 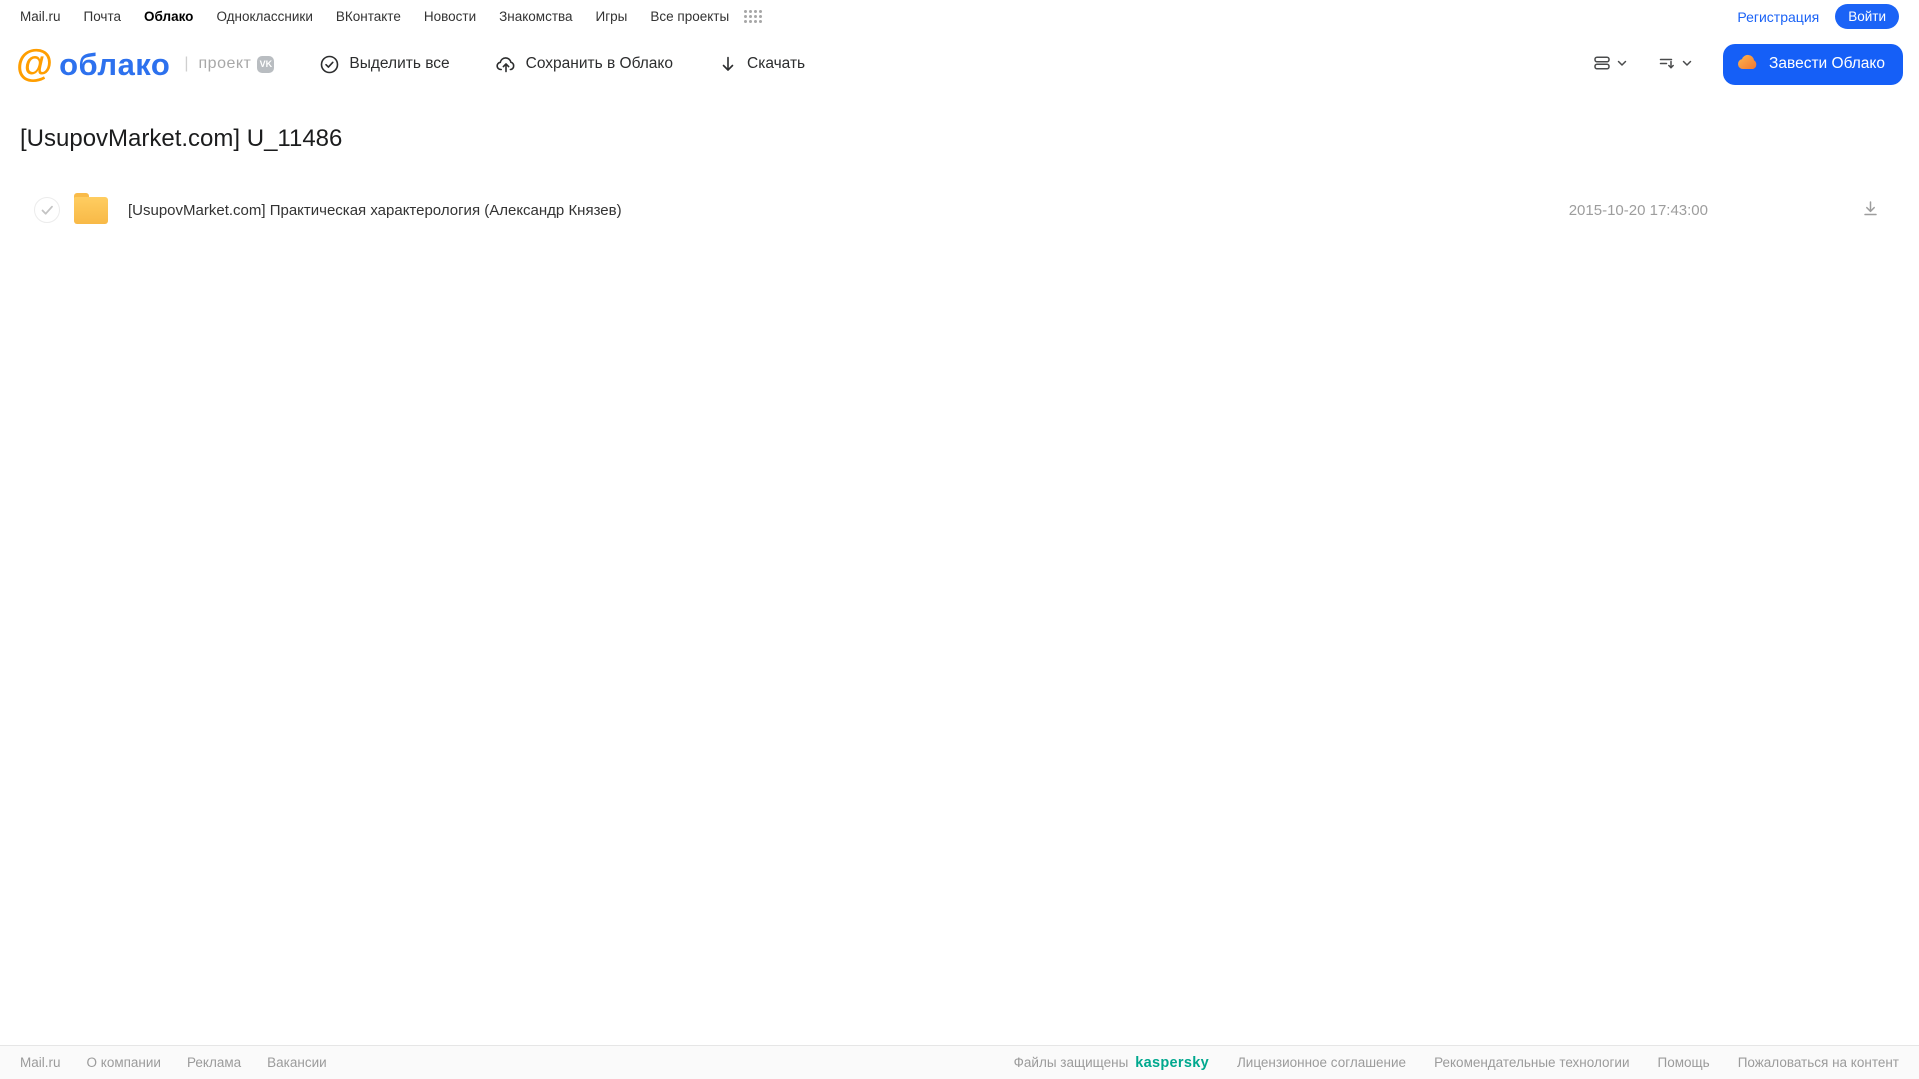 What do you see at coordinates (506, 64) in the screenshot?
I see `cloud-upload-icon` at bounding box center [506, 64].